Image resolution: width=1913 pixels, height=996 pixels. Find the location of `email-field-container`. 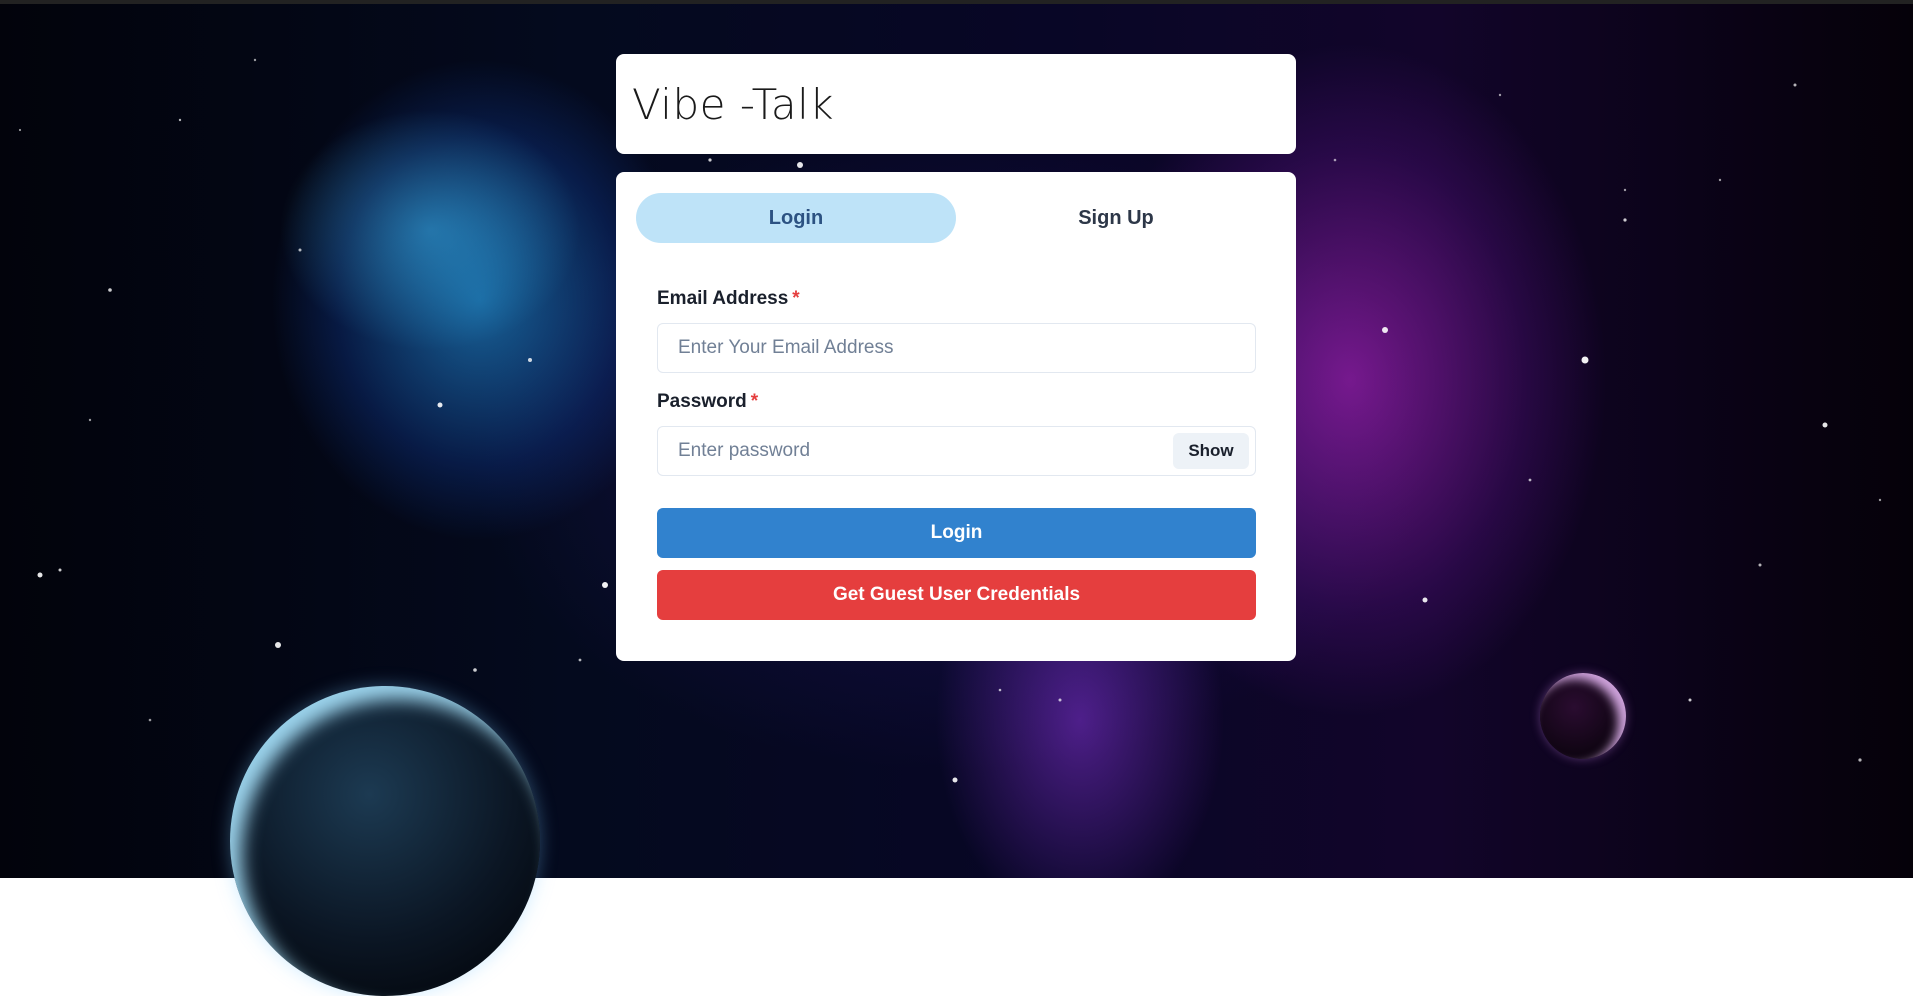

email-field-container is located at coordinates (956, 348).